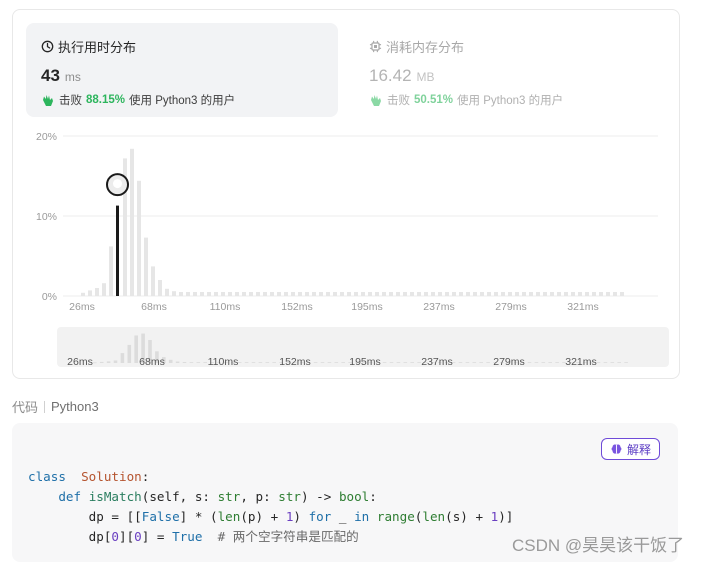 The width and height of the screenshot is (716, 562). I want to click on y-tick-label: 10%, so click(46, 217).